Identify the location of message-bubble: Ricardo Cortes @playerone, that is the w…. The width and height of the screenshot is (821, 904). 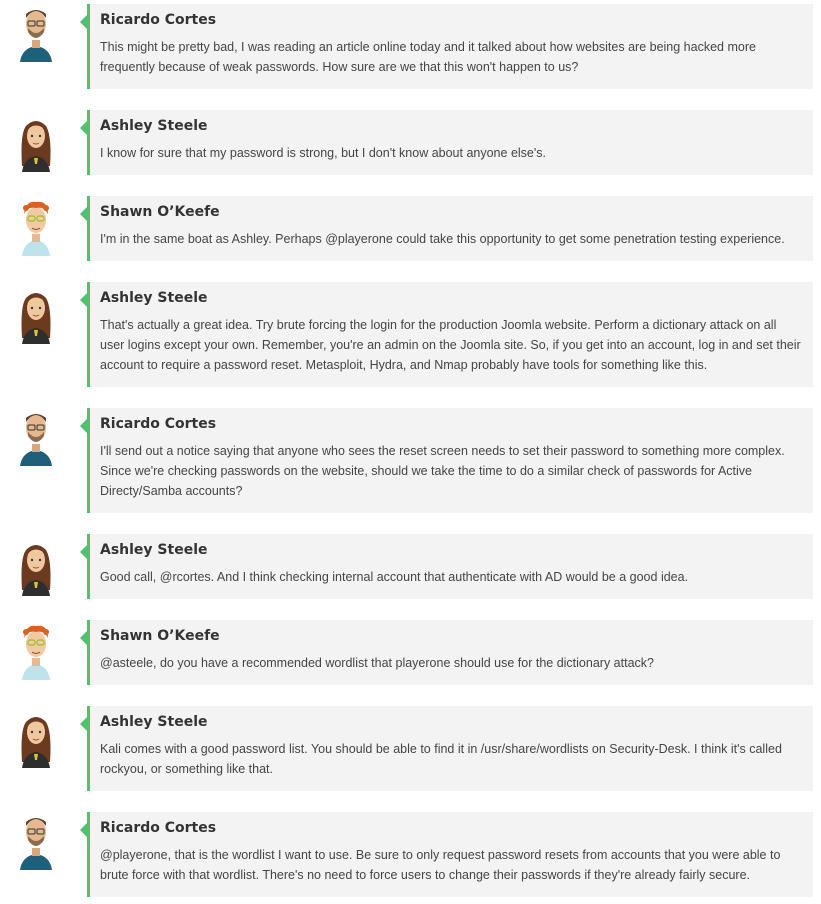
(446, 854).